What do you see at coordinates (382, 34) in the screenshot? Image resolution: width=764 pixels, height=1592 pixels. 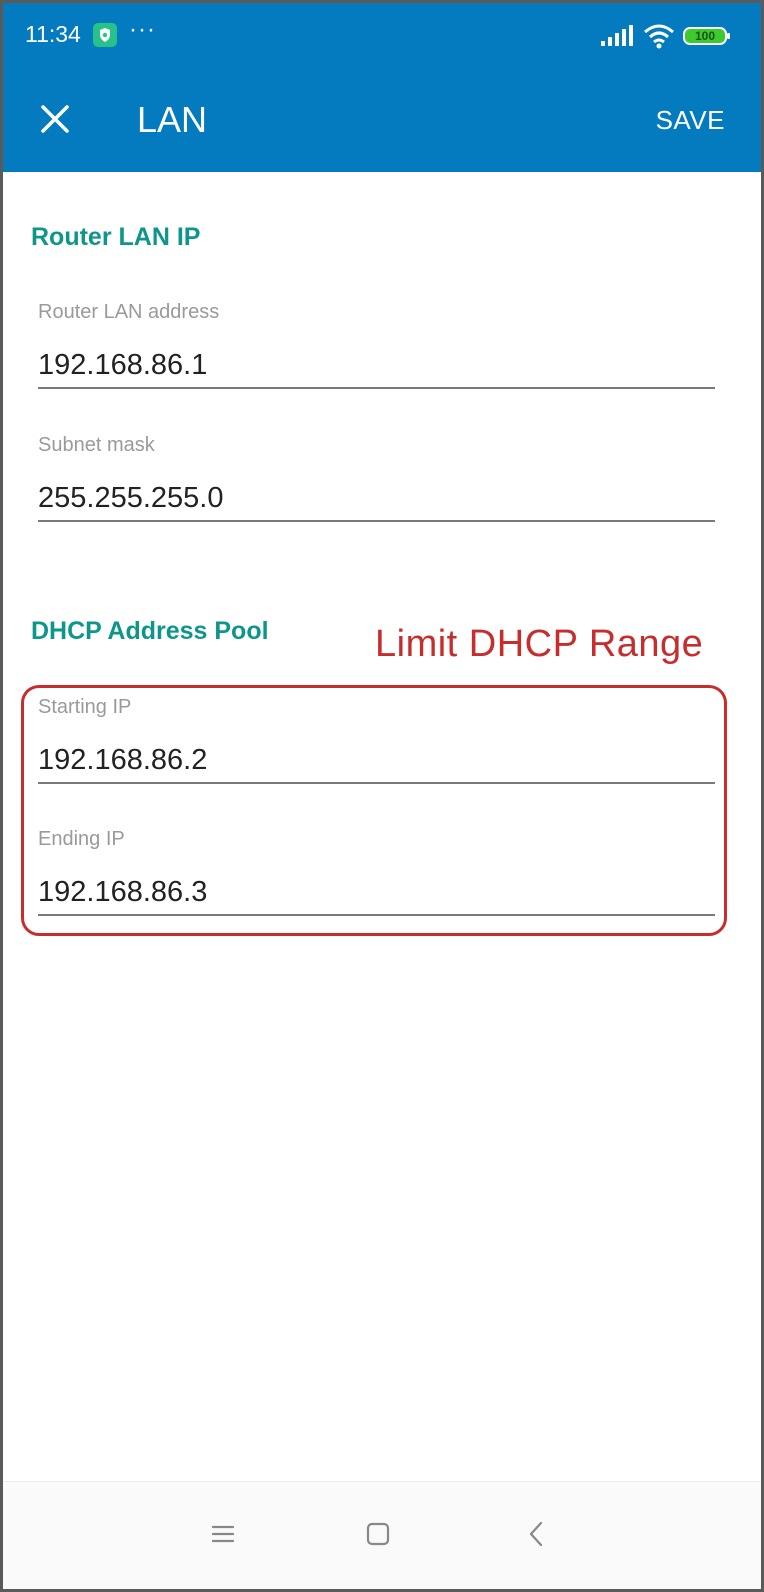 I see `status-bar: 11:34 ··· 100` at bounding box center [382, 34].